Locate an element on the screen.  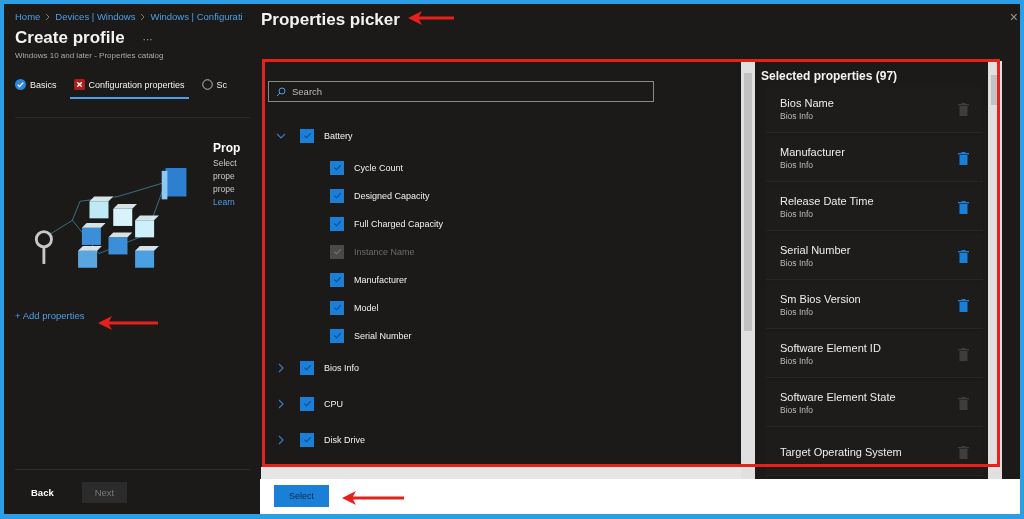
select-button: Select is located at coordinates (301, 496).